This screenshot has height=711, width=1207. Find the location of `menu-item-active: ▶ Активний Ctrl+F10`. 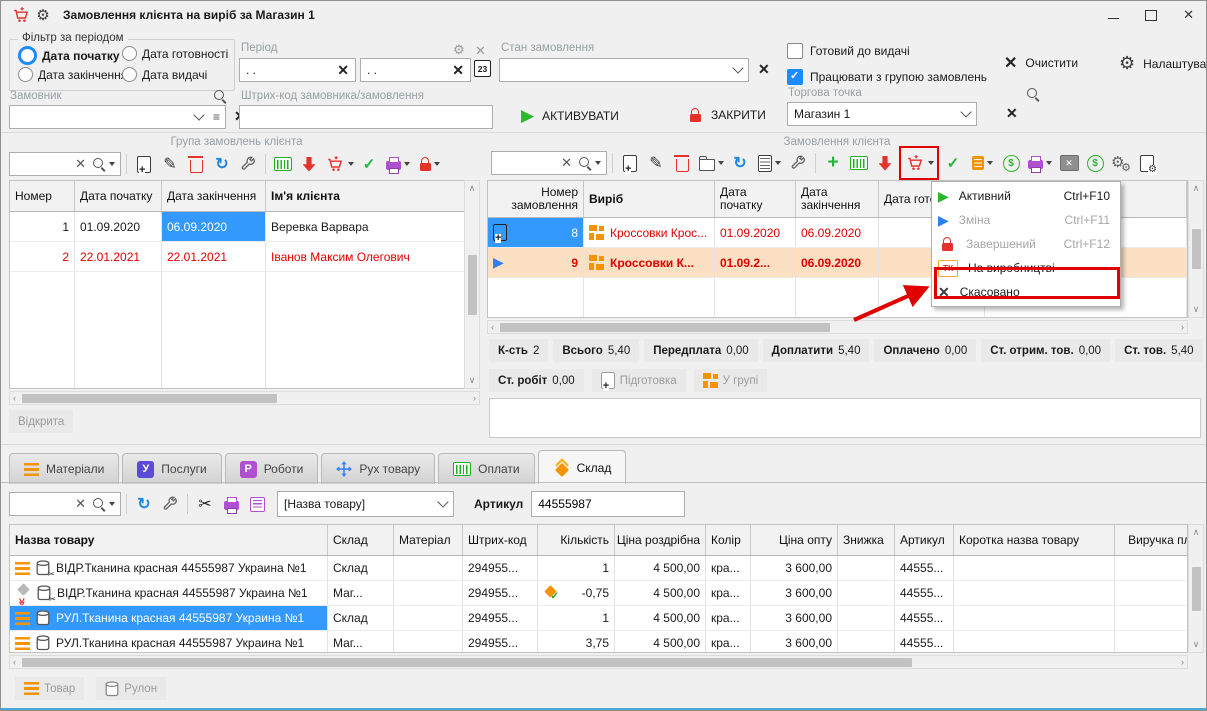

menu-item-active: ▶ Активний Ctrl+F10 is located at coordinates (1026, 196).